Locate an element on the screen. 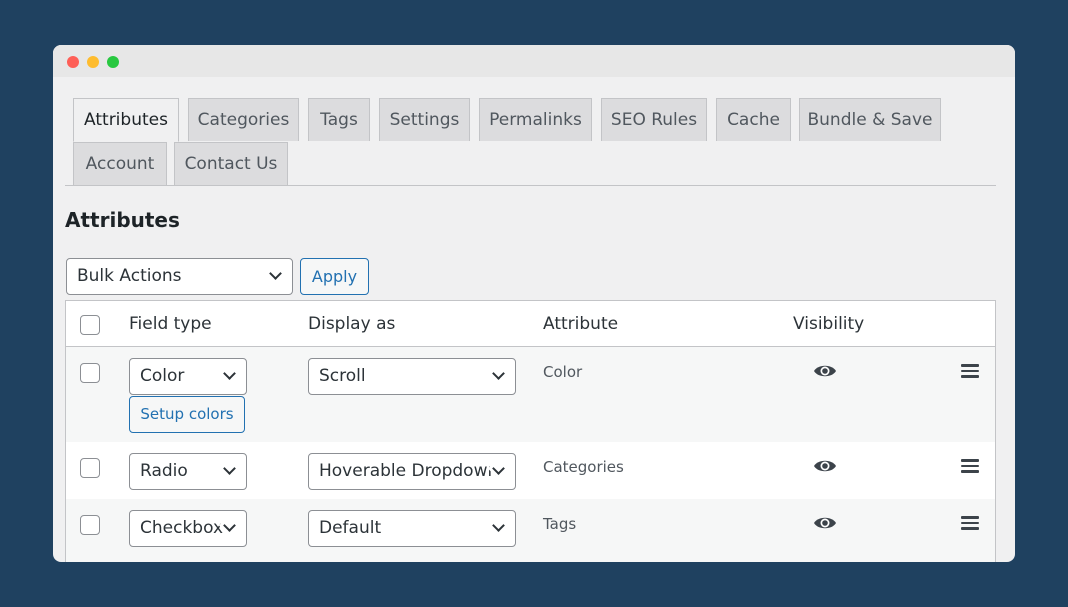 The height and width of the screenshot is (607, 1068). display-as-value: Default is located at coordinates (350, 528).